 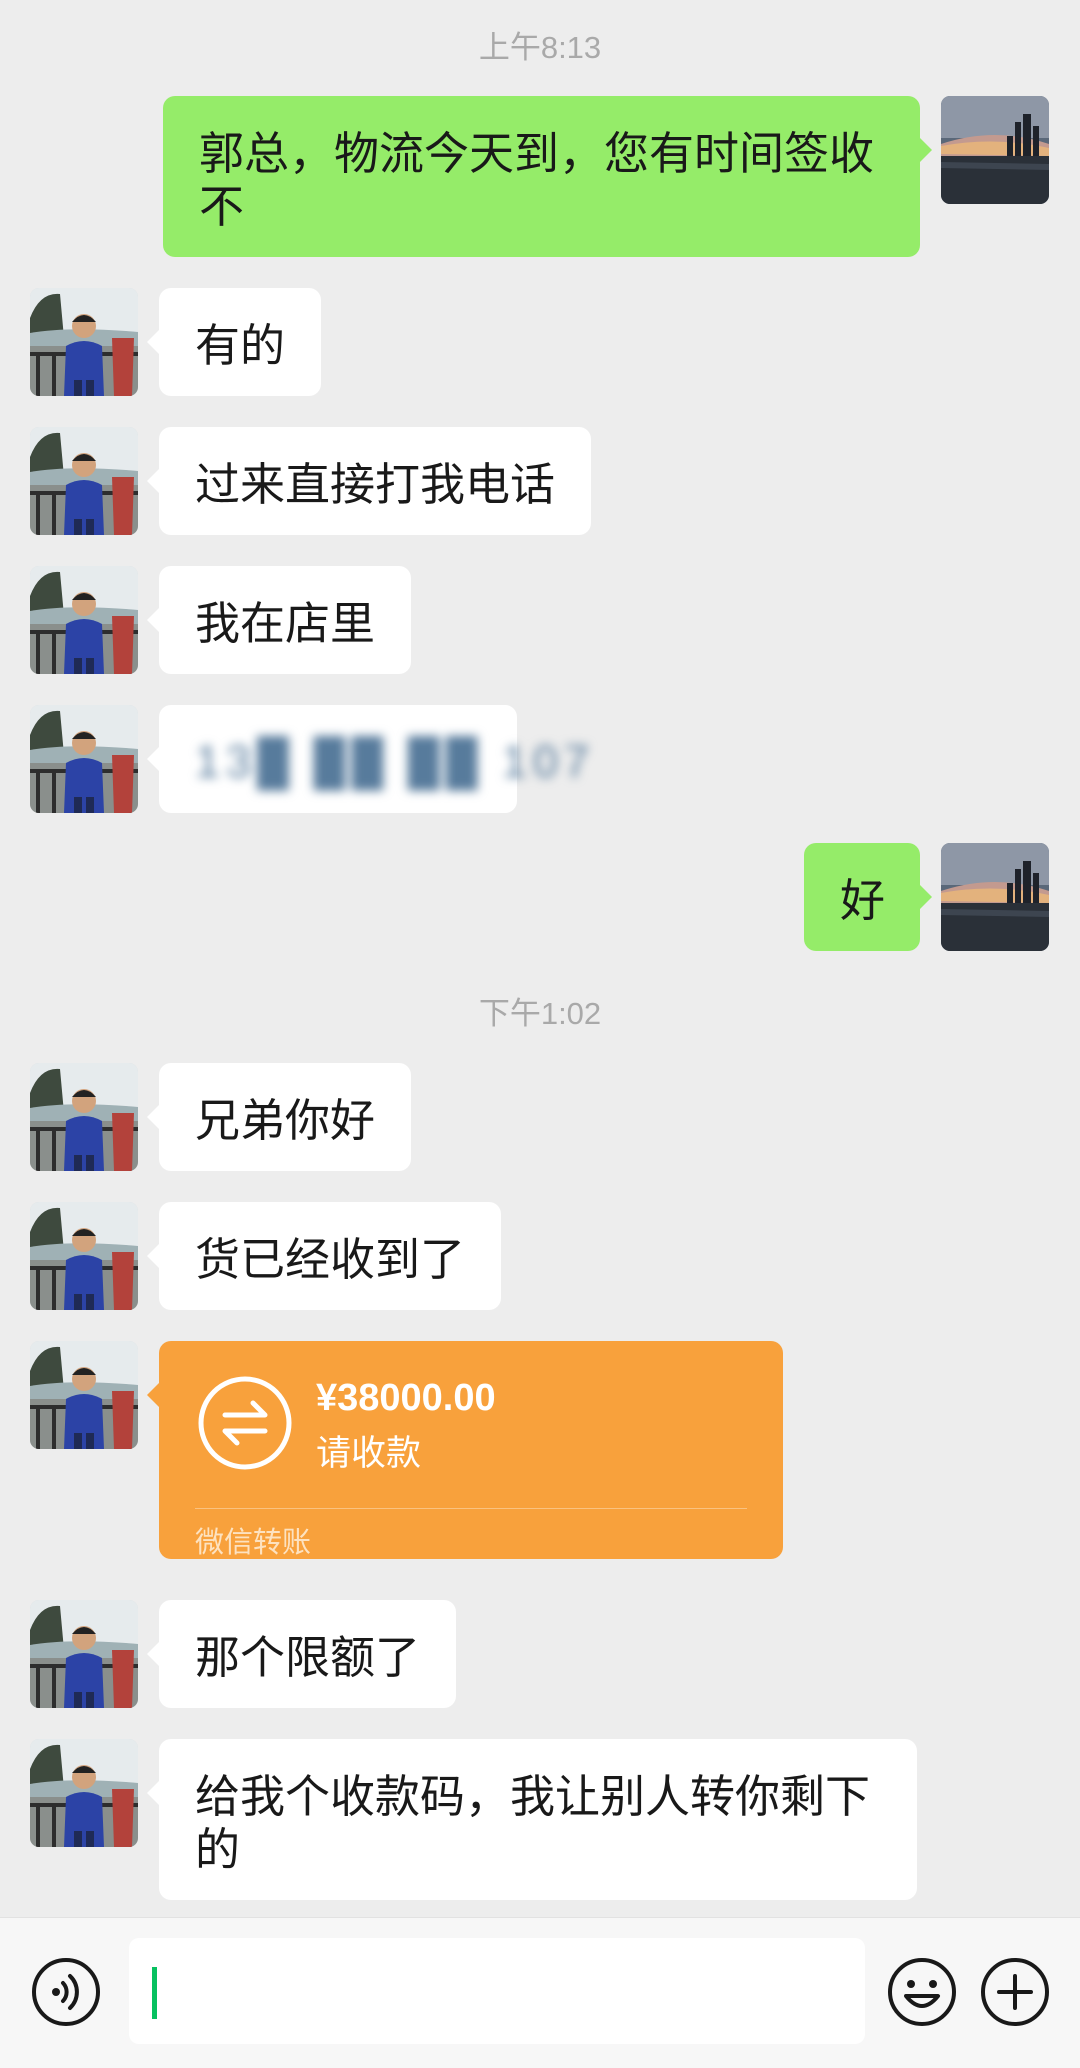 I want to click on message-bubble: 给我个收款码，我让别人转你剩下的, so click(x=532, y=1819).